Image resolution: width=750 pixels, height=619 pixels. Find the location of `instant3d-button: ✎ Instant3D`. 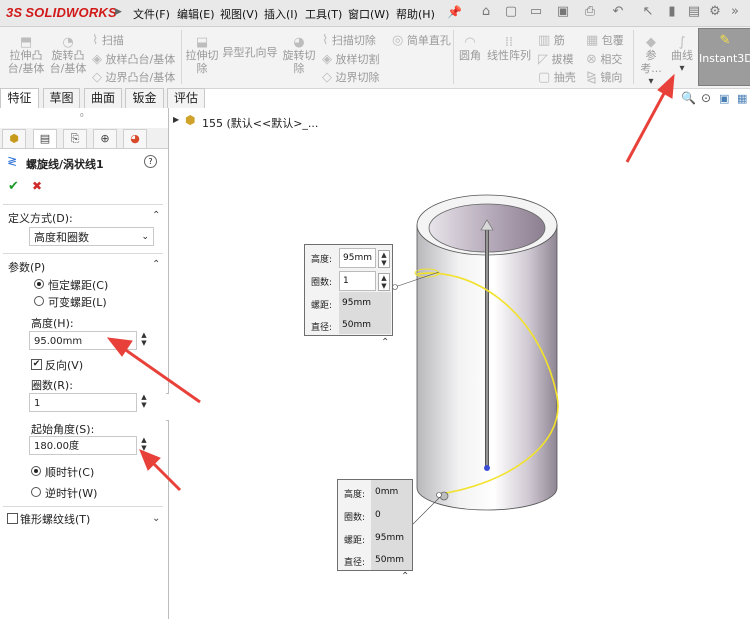

instant3d-button: ✎ Instant3D is located at coordinates (724, 57).